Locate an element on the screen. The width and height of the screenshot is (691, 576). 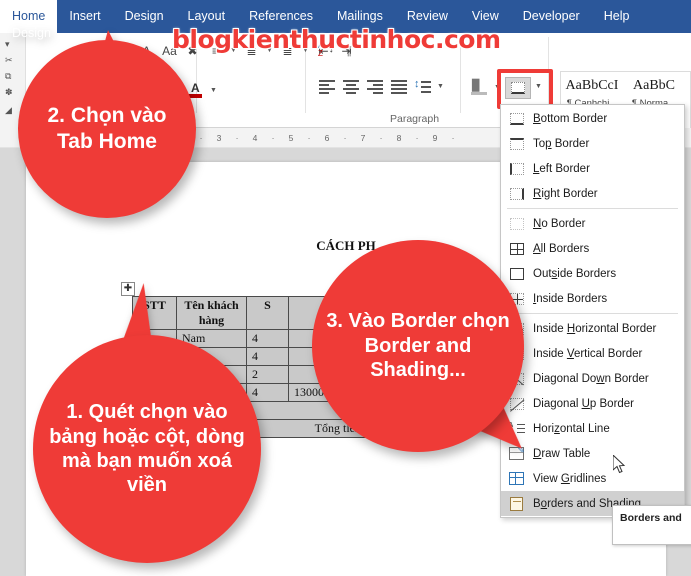
tab-developer: Developer is located at coordinates (551, 16).